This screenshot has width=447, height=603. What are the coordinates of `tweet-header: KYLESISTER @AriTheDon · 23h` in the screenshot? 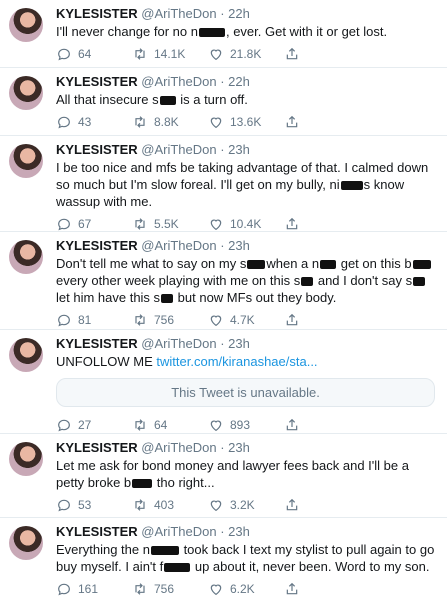 It's located at (153, 531).